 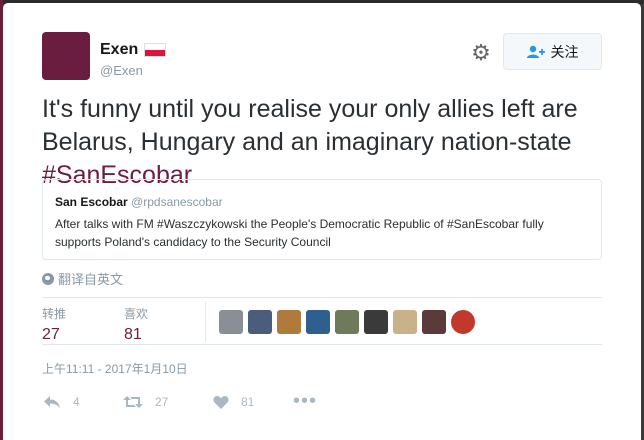 I want to click on quote-author-handle: @rpdsanescobar, so click(x=177, y=202).